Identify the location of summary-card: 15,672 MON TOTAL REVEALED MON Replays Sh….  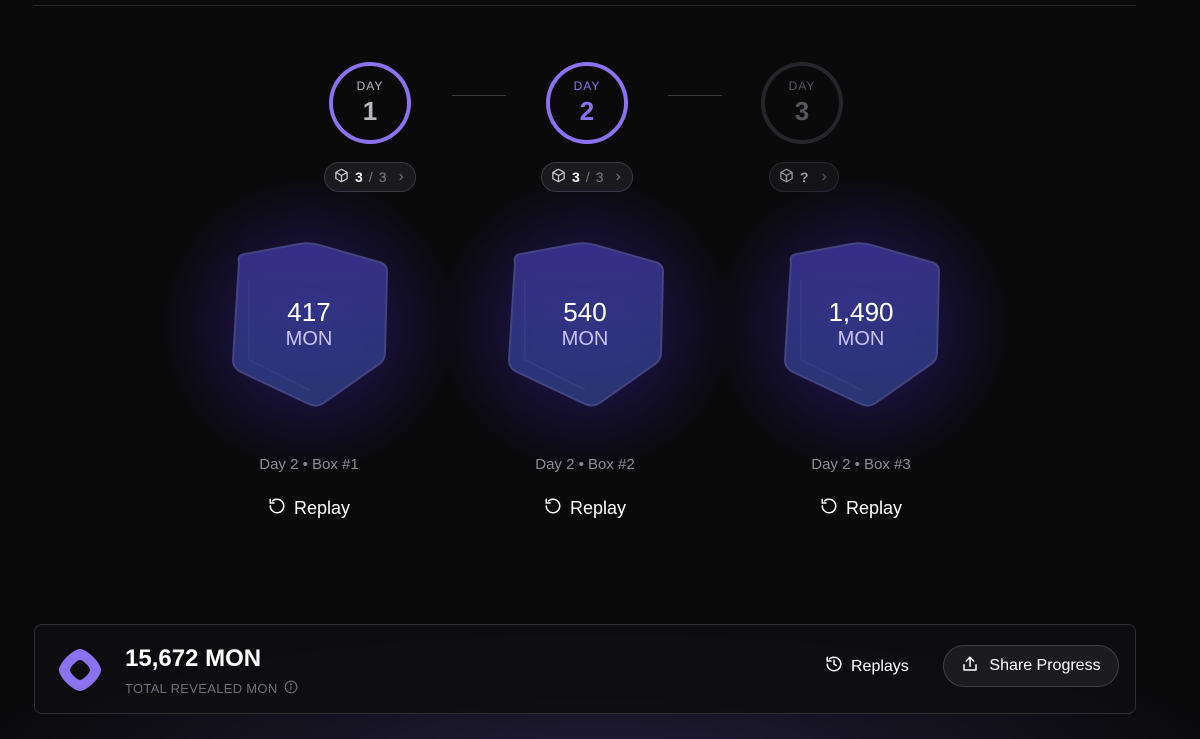
(585, 669).